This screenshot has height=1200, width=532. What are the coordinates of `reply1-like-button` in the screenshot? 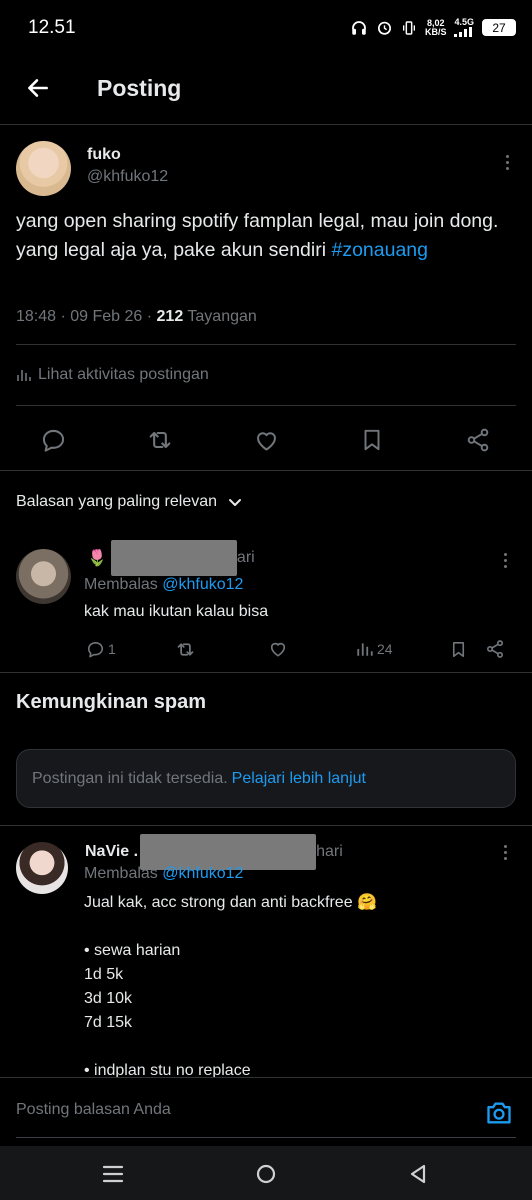 It's located at (278, 649).